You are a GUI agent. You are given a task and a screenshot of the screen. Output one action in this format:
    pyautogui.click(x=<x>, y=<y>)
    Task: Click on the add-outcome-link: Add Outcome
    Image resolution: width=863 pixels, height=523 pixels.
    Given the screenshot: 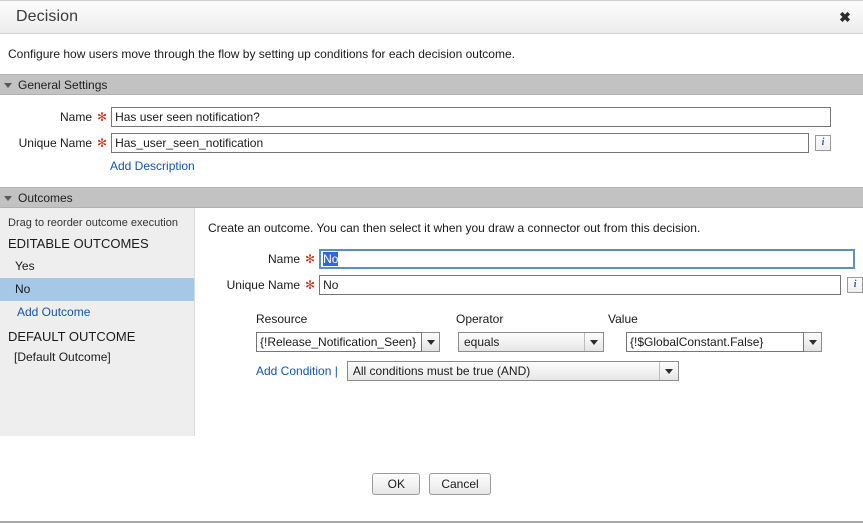 What is the action you would take?
    pyautogui.click(x=53, y=312)
    